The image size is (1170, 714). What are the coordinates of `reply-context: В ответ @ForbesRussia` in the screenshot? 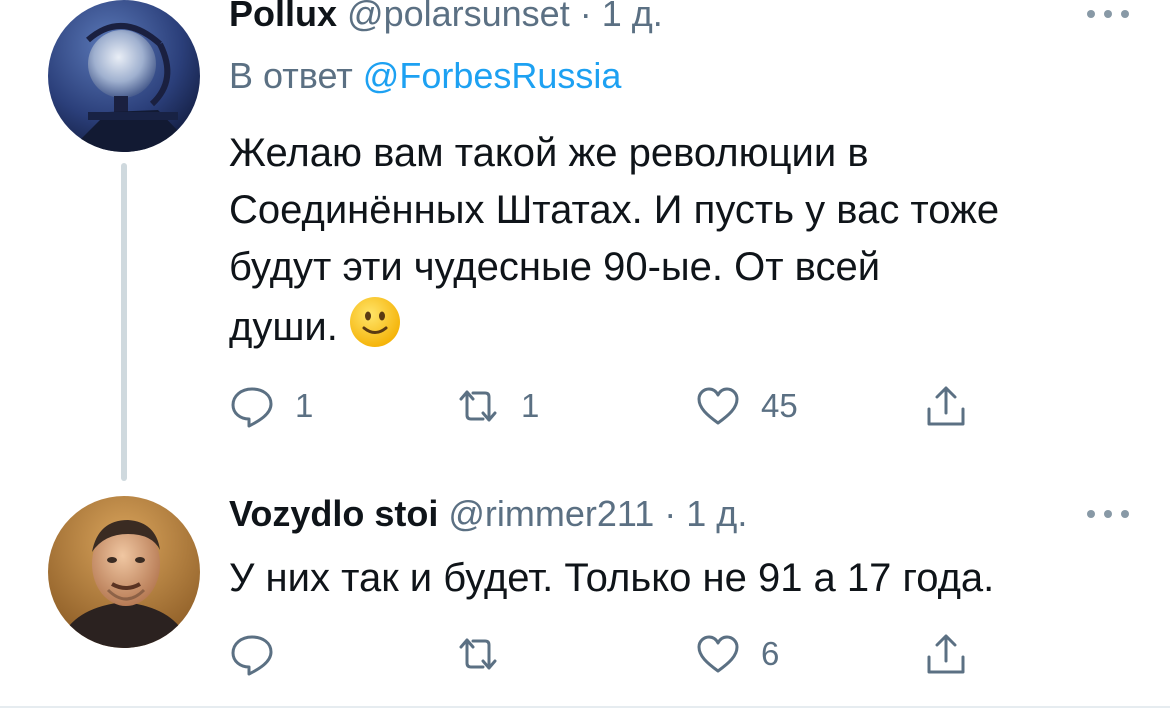 It's located at (425, 76).